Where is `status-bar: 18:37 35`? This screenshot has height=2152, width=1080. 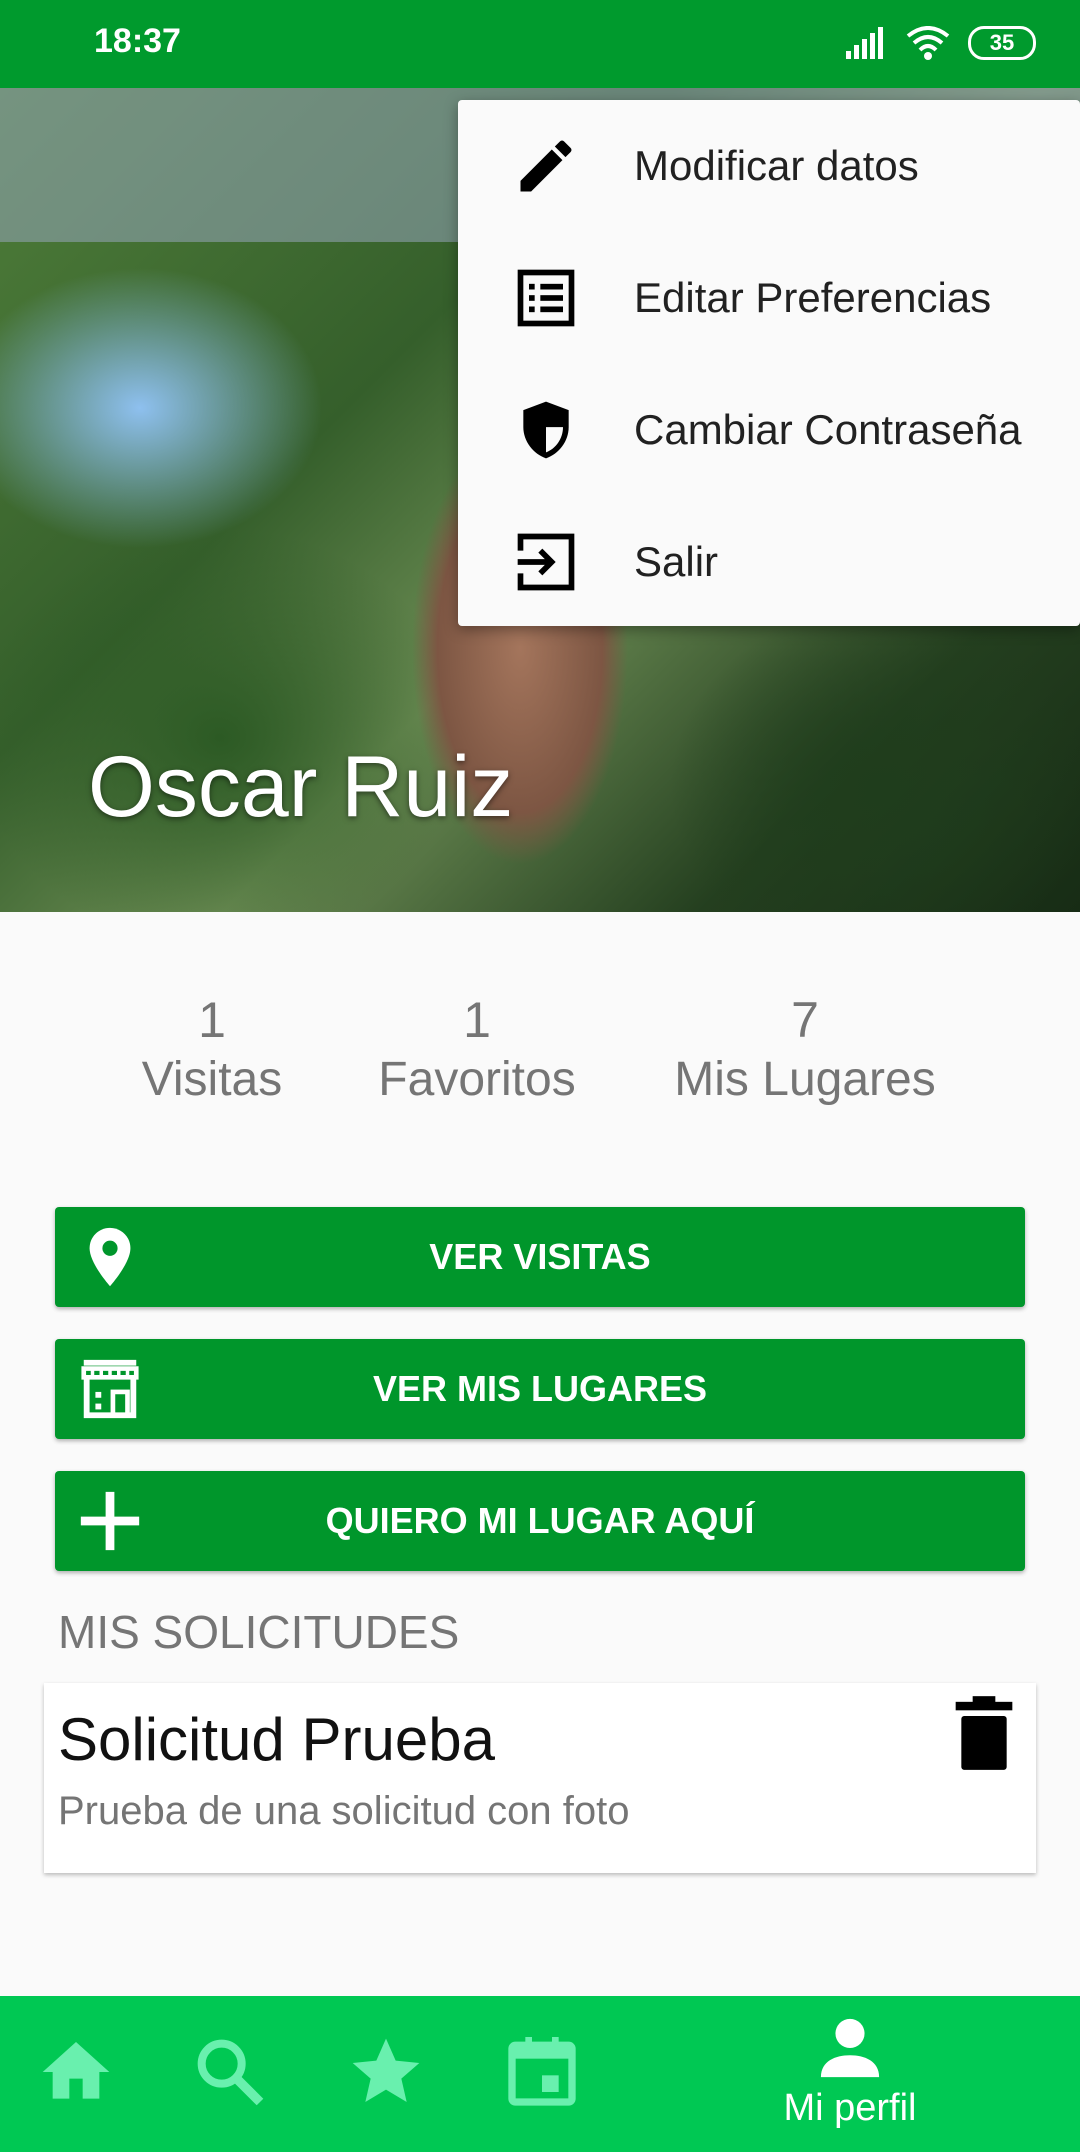
status-bar: 18:37 35 is located at coordinates (540, 44).